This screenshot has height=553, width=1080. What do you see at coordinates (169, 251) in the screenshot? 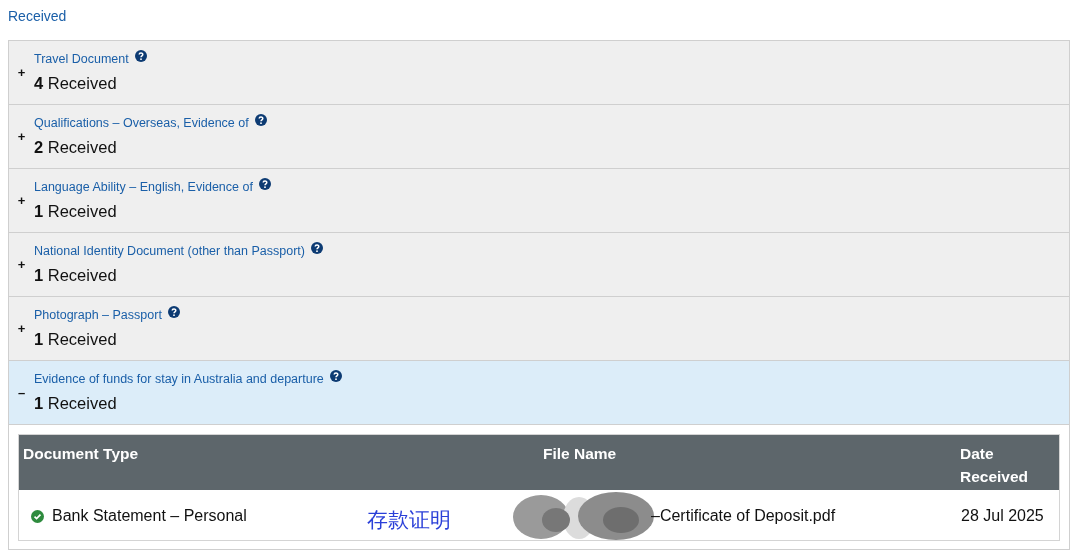
I see `document-category-link: National Identity Document (other than Passport)` at bounding box center [169, 251].